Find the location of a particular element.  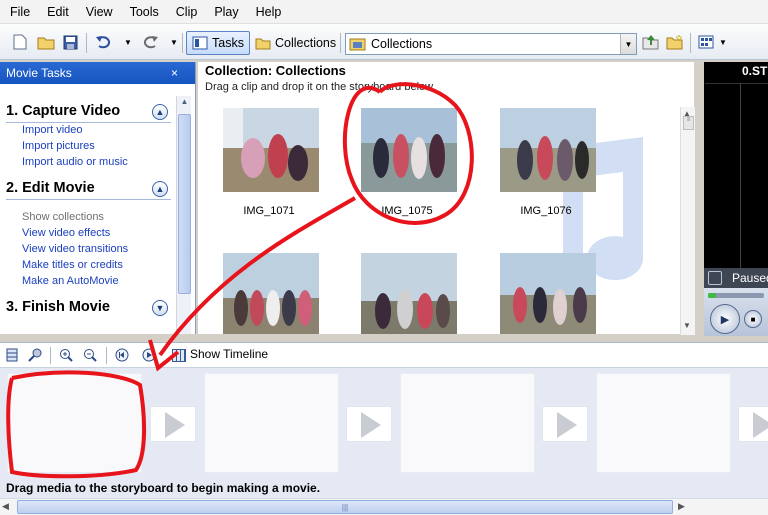

section-edit-movie: 2. Edit Movie is located at coordinates (50, 188).